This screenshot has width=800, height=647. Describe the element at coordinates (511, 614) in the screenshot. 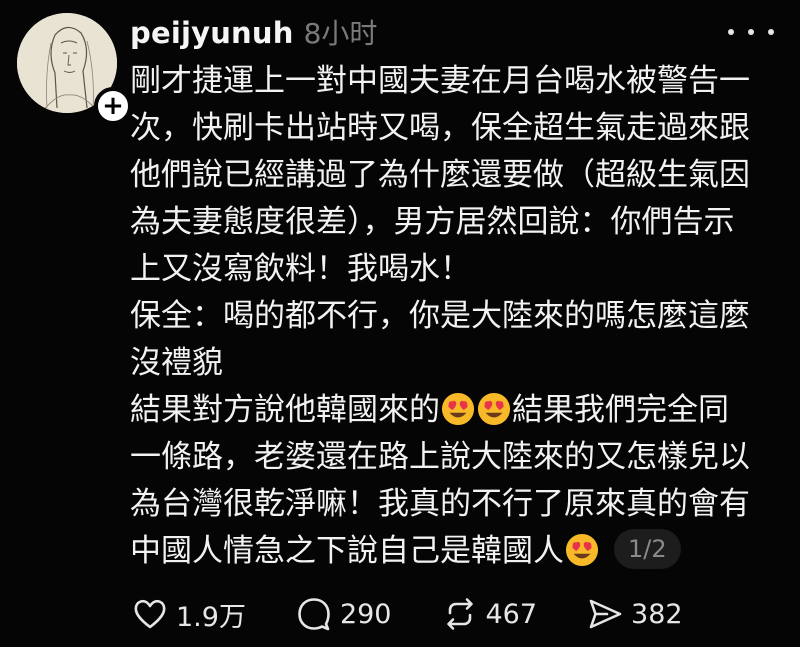

I see `repost-count: 467` at that location.